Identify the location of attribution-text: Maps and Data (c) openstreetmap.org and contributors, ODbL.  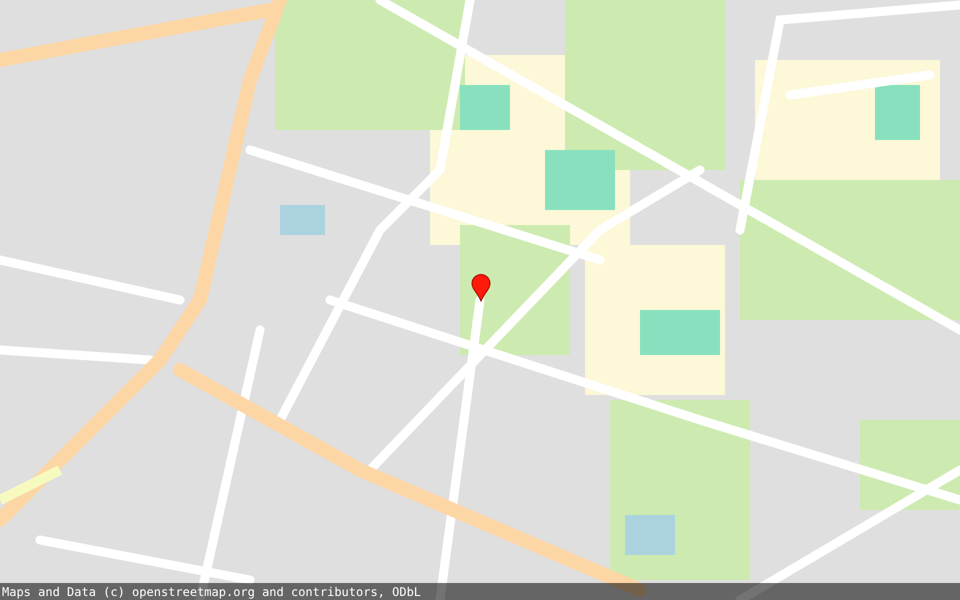
(212, 592).